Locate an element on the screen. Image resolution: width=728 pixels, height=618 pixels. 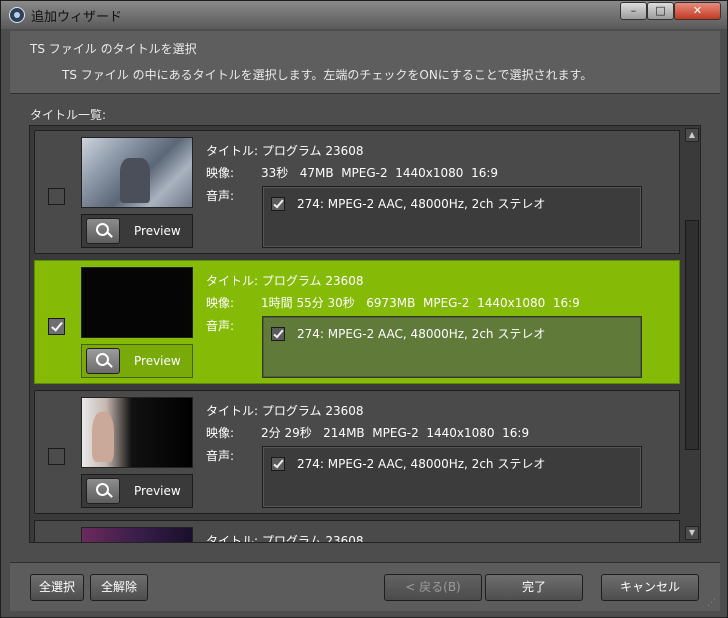
title-list-item: タイトル: プログラム 23608 is located at coordinates (357, 531).